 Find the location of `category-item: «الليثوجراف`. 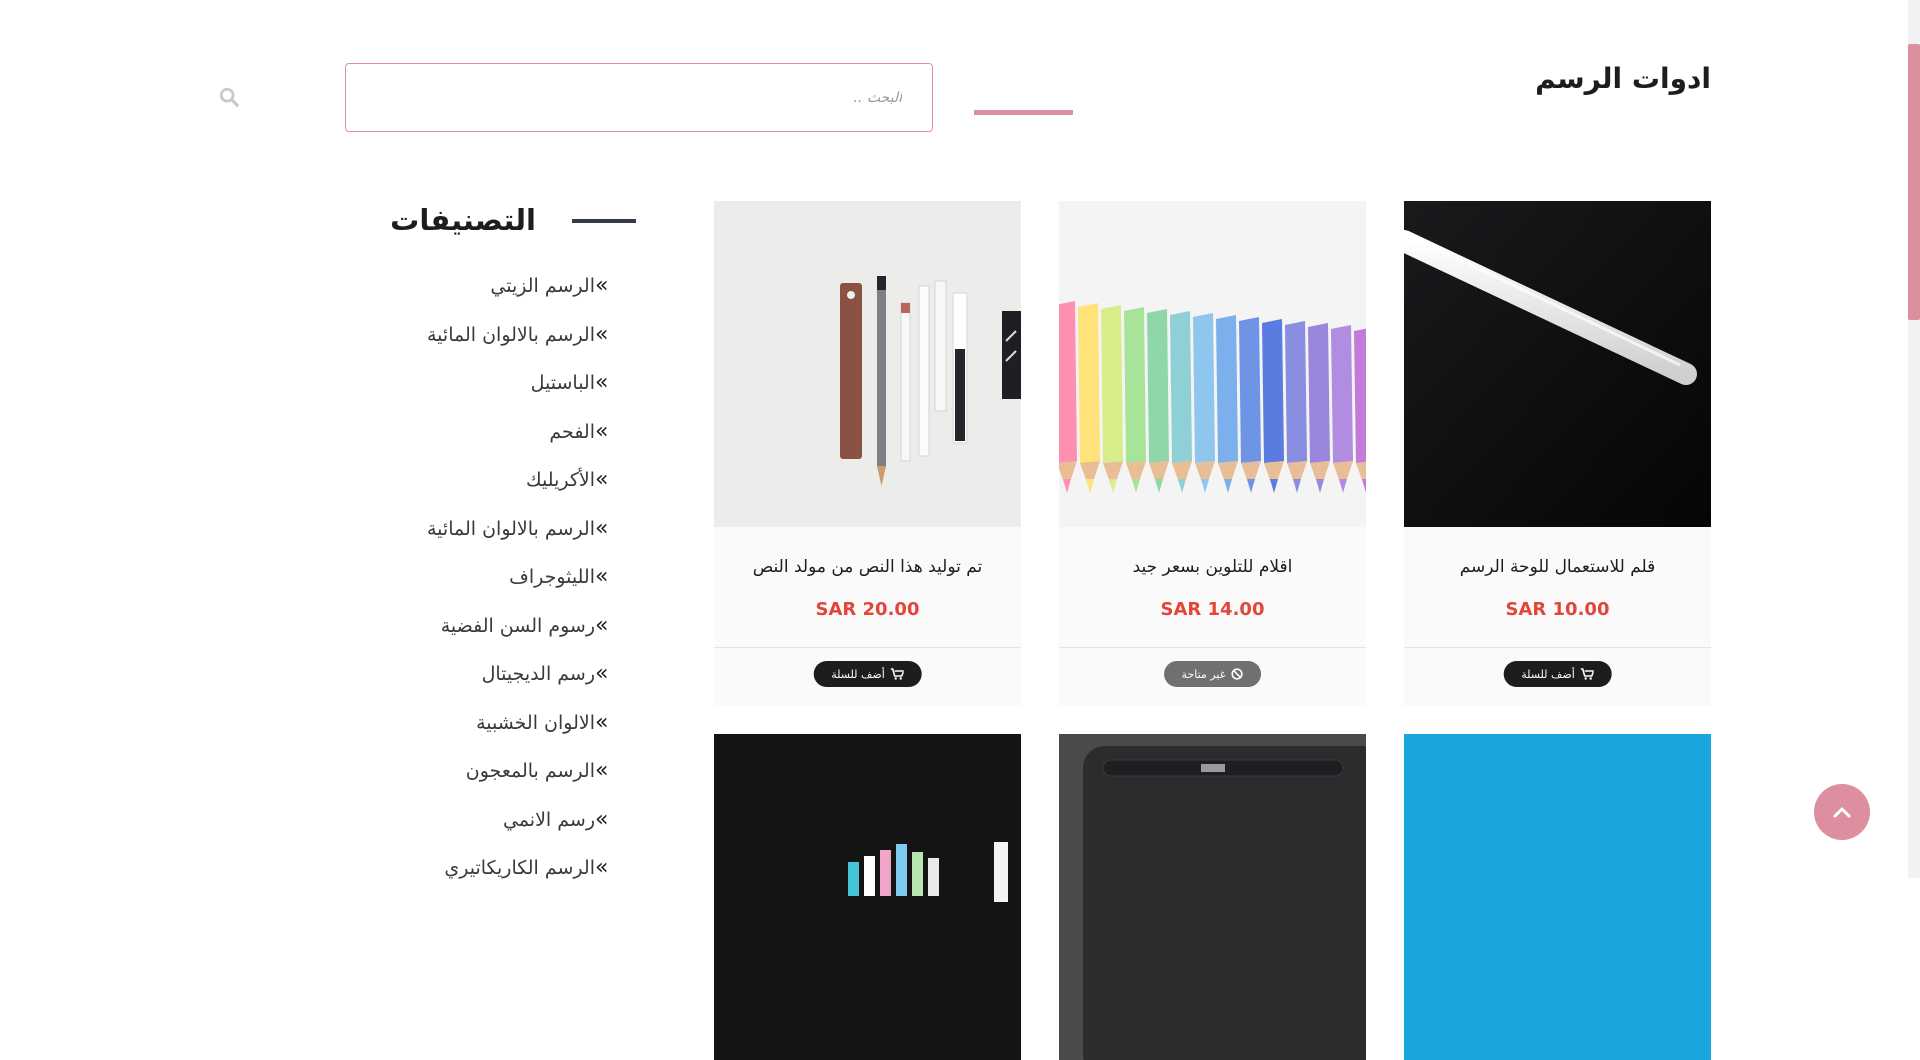

category-item: «الليثوجراف is located at coordinates (544, 590).